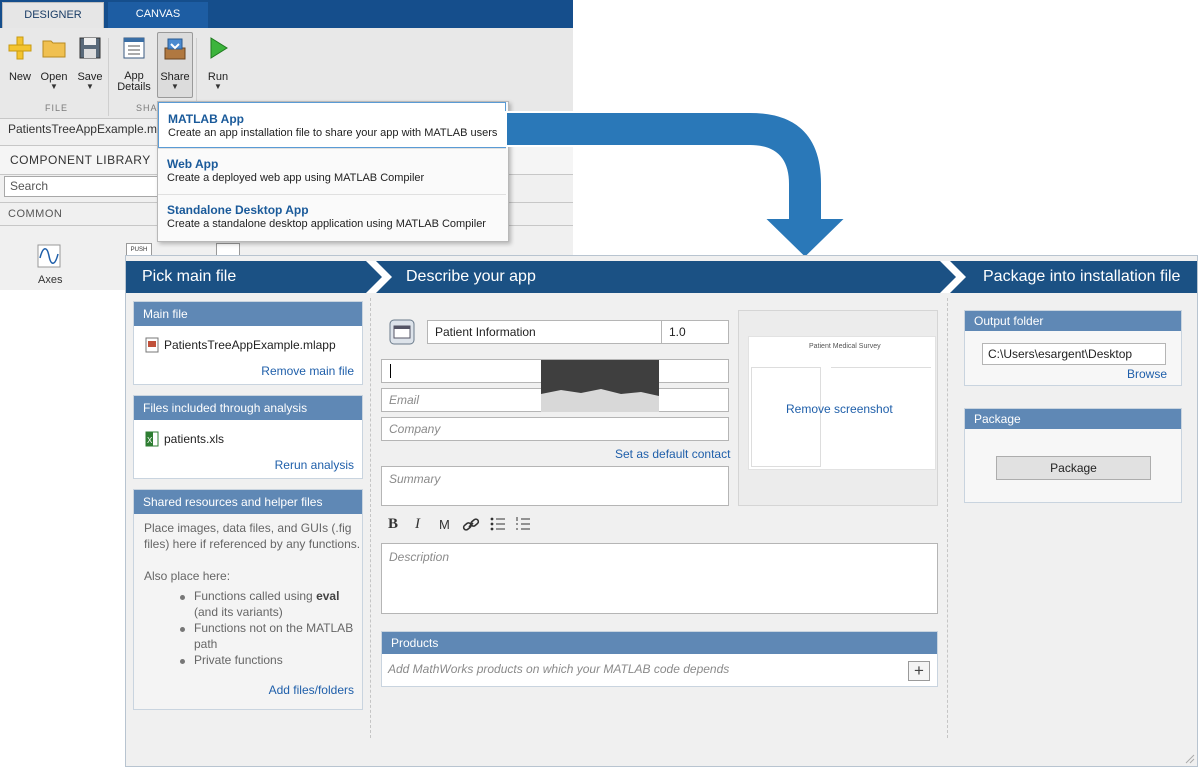  Describe the element at coordinates (677, 185) in the screenshot. I see `flow-arrow-icon` at that location.